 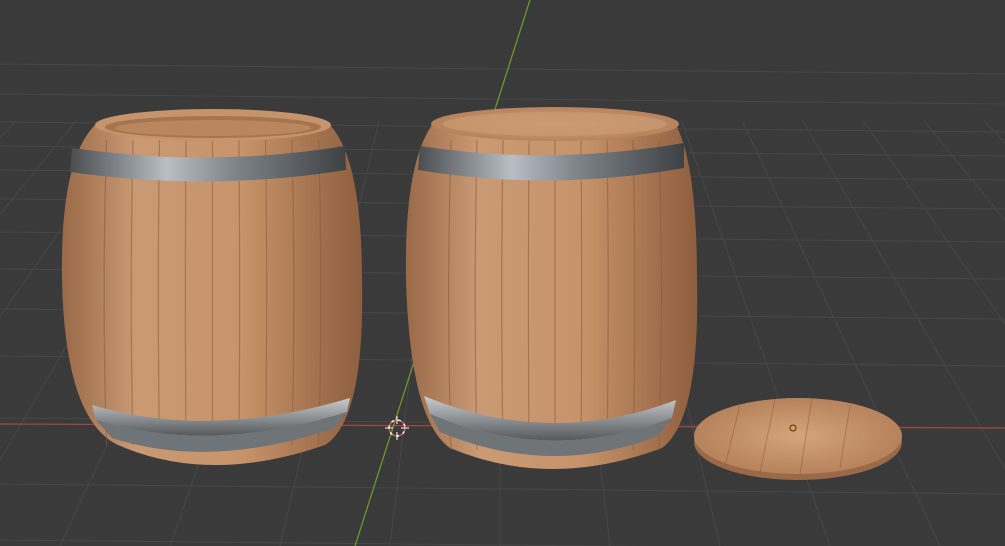 I want to click on 3d-cursor-icon, so click(x=397, y=428).